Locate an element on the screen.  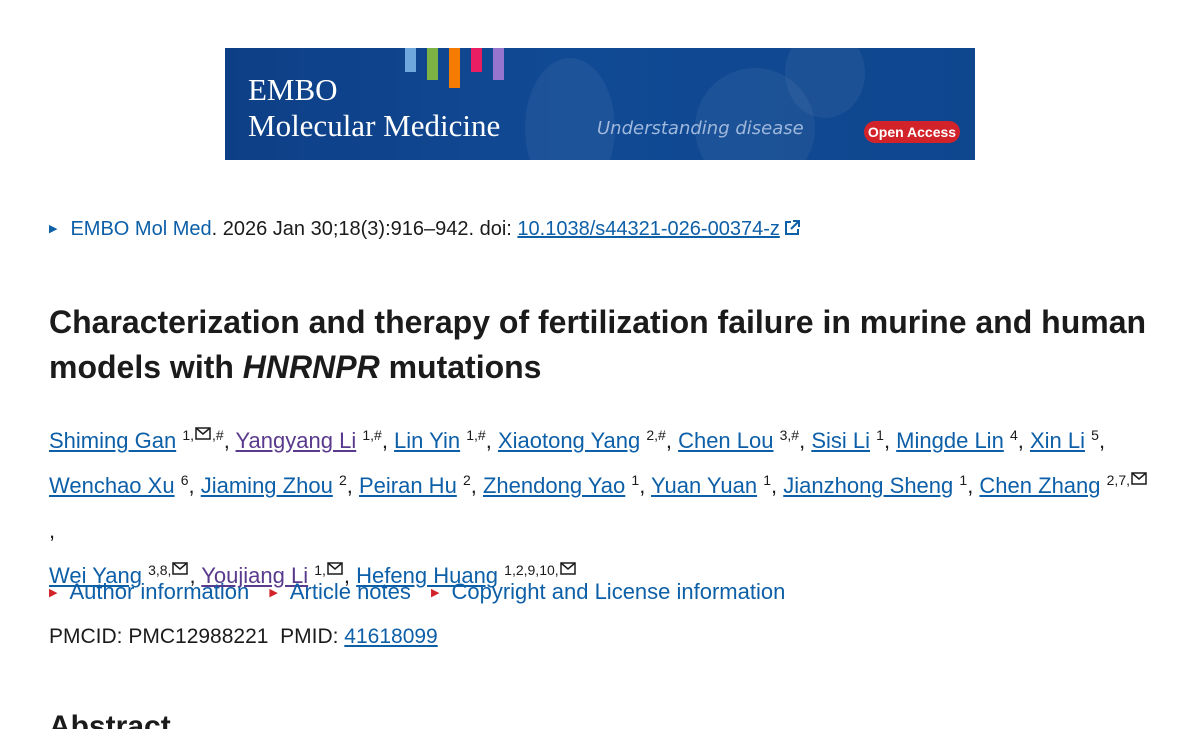
toggle-label: Article notes is located at coordinates (350, 591).